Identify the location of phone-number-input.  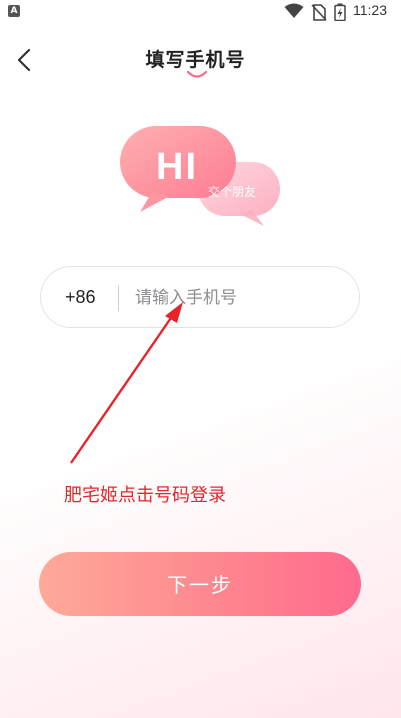
(235, 298).